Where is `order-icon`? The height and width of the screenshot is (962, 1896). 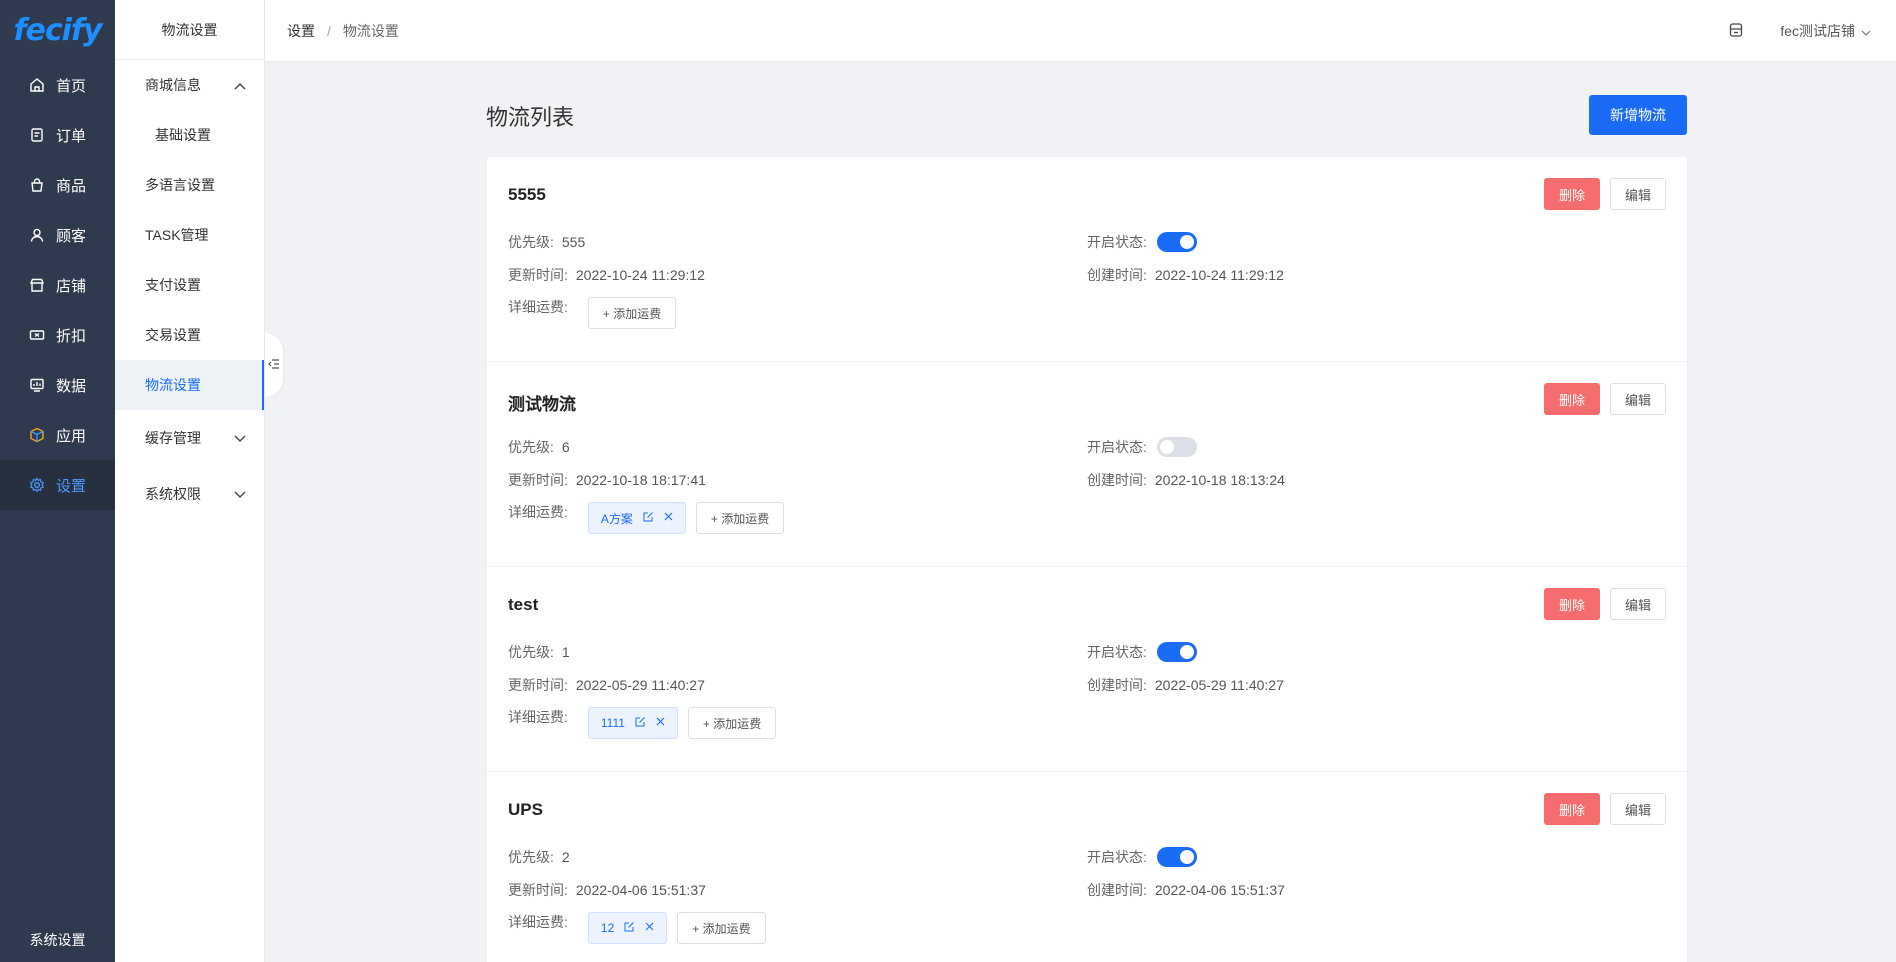 order-icon is located at coordinates (37, 135).